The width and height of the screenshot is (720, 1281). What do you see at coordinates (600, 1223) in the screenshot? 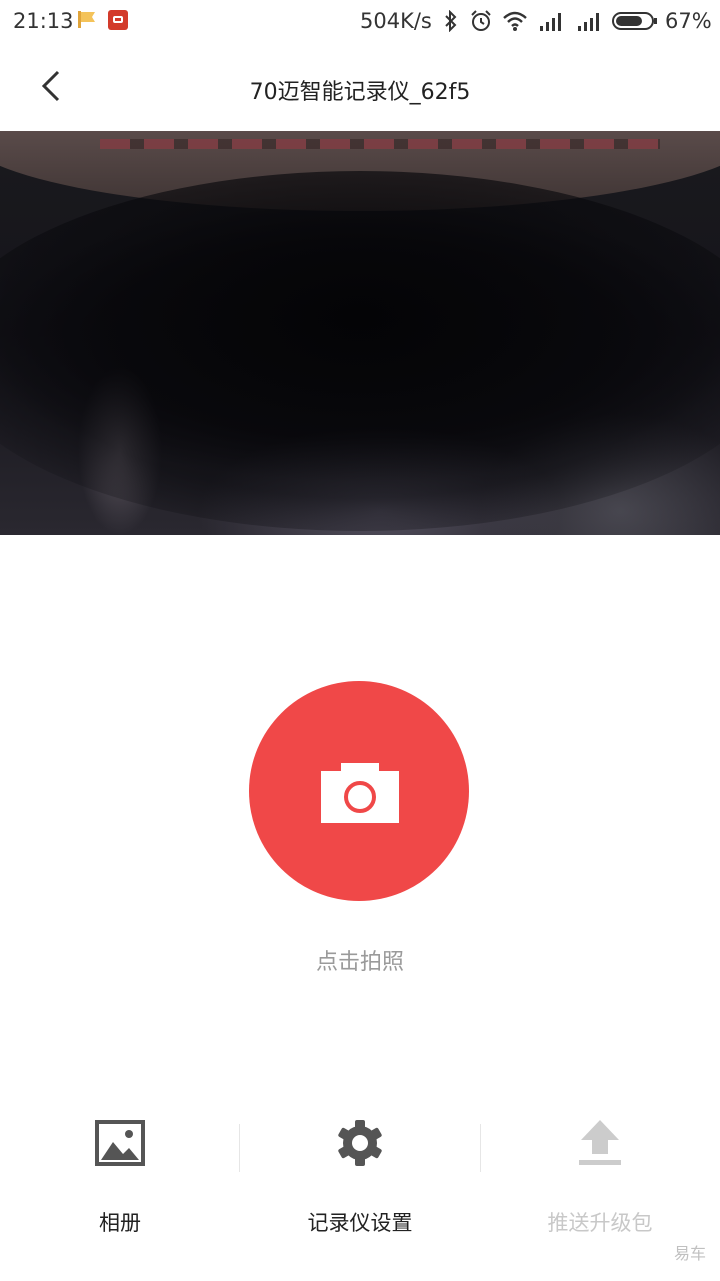
I see `push-upgrade-label: 推送升级包` at bounding box center [600, 1223].